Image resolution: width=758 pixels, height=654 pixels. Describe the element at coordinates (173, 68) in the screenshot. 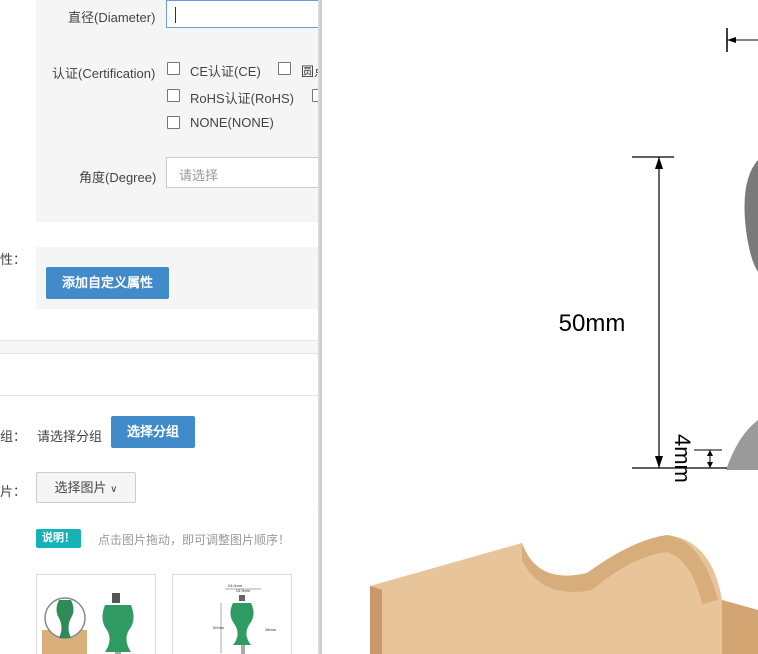

I see `checkbox-ce` at that location.